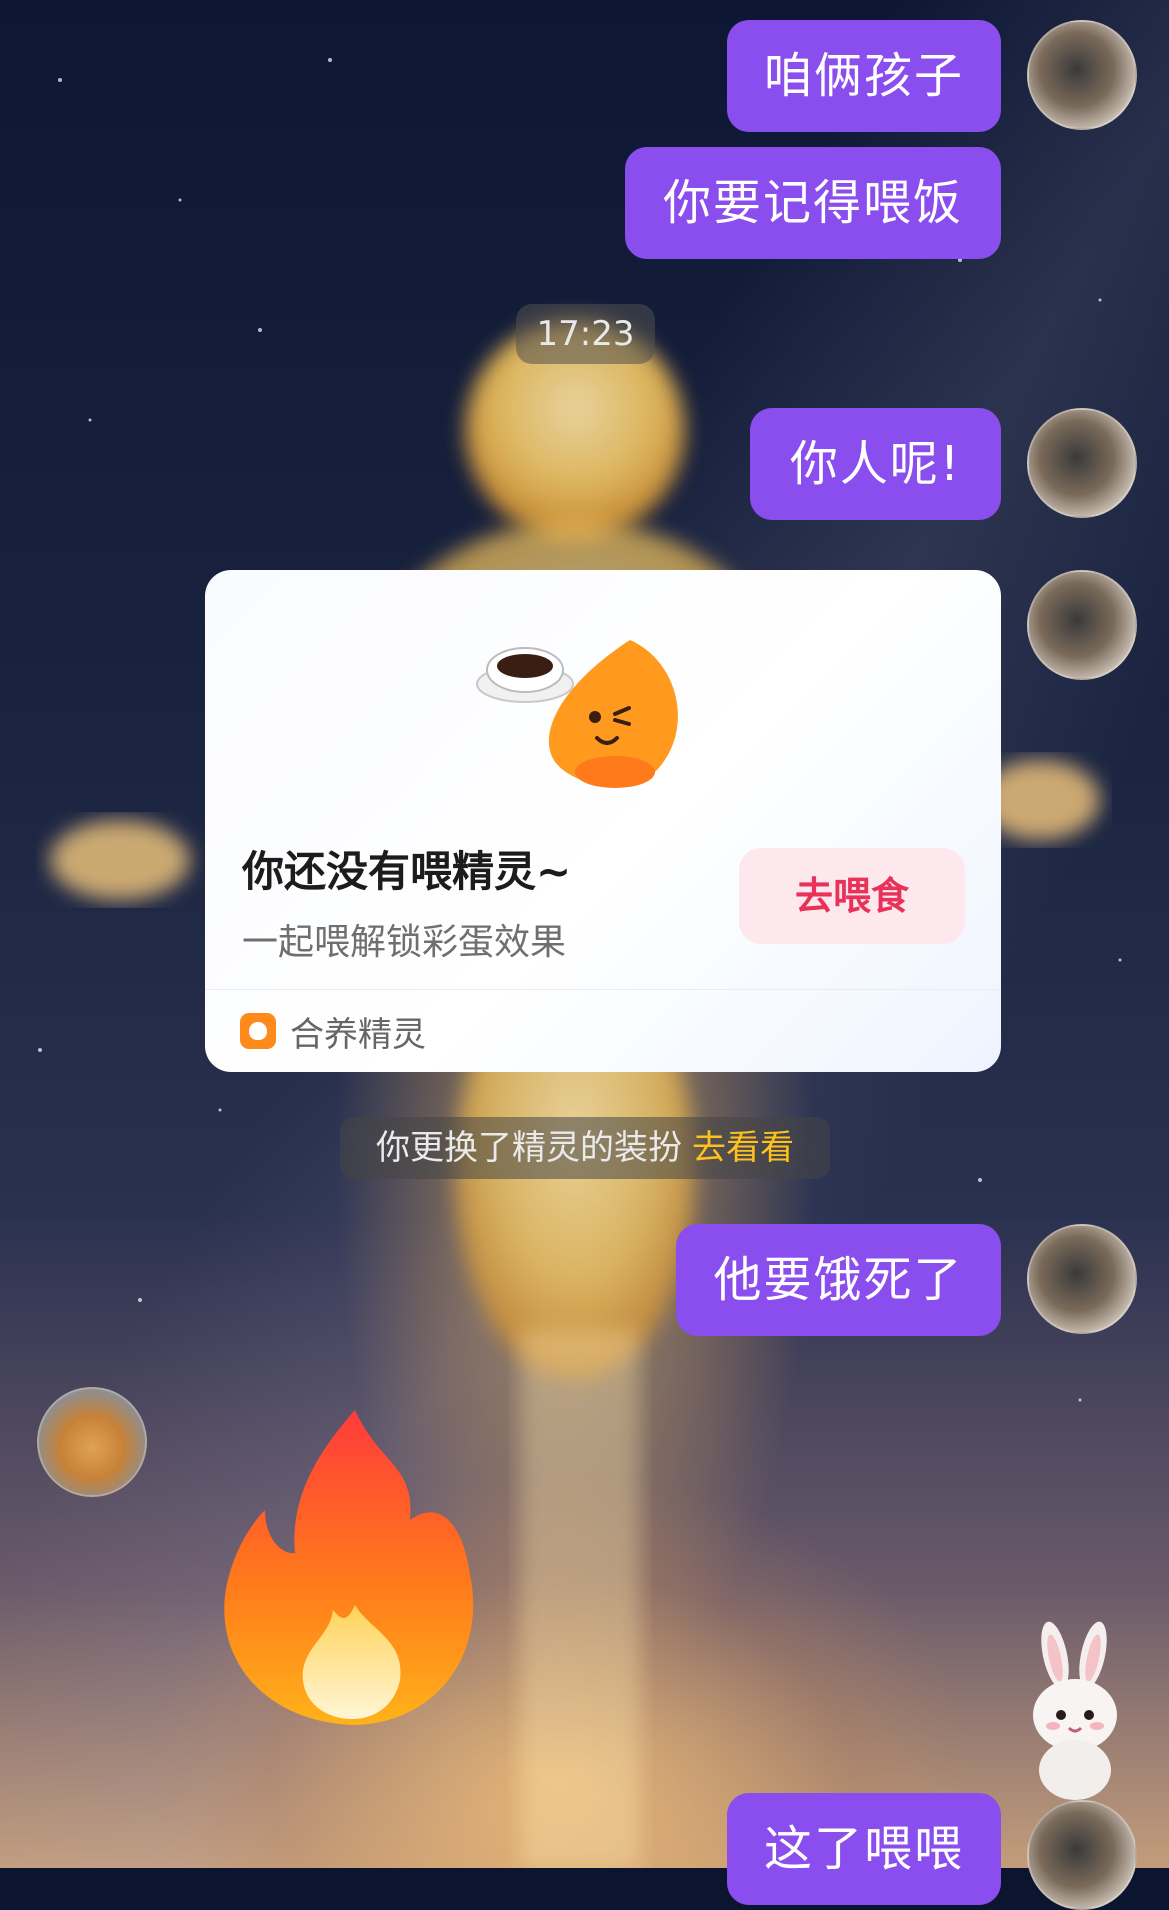  I want to click on bunny-sticker, so click(1075, 1710).